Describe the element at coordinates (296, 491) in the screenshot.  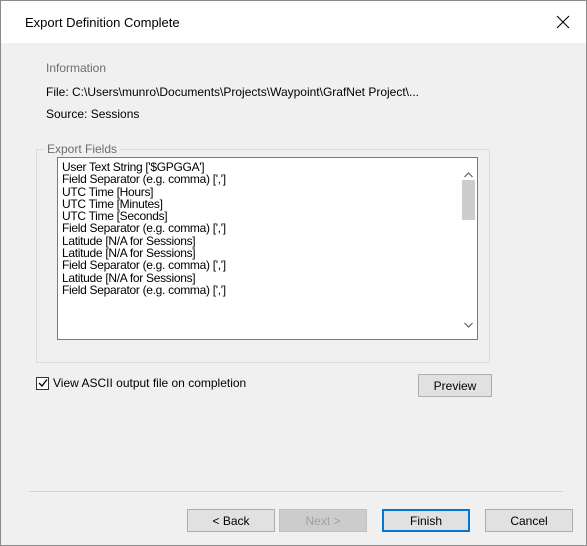
I see `footer-separator` at that location.